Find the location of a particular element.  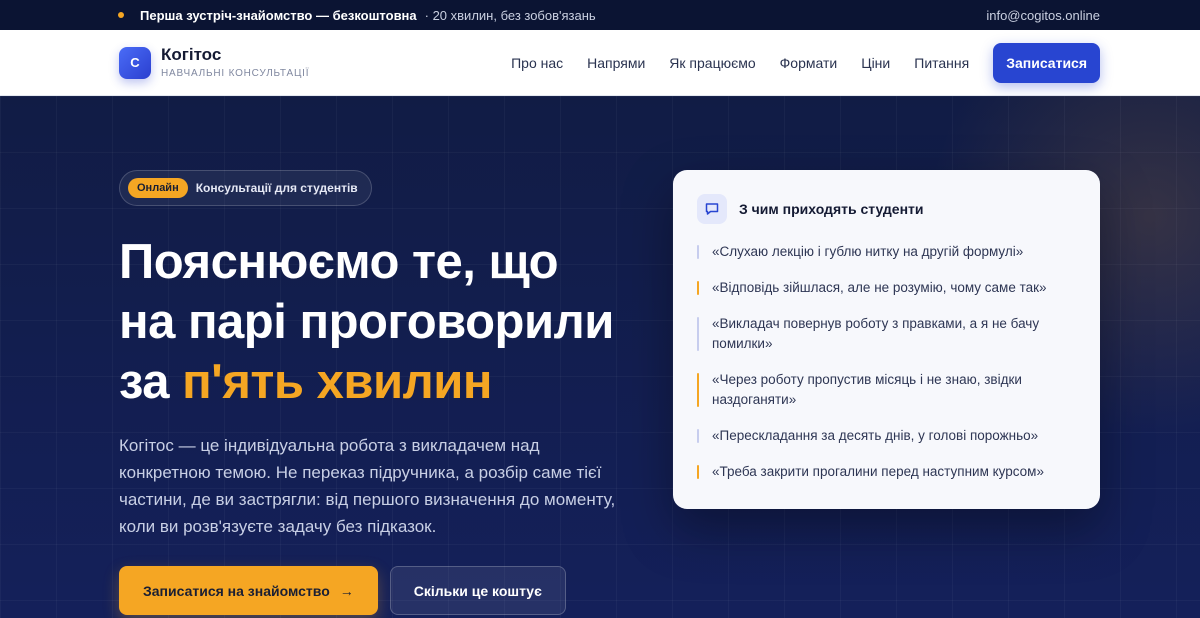

pricing-button: Скільки це коштує is located at coordinates (477, 590).